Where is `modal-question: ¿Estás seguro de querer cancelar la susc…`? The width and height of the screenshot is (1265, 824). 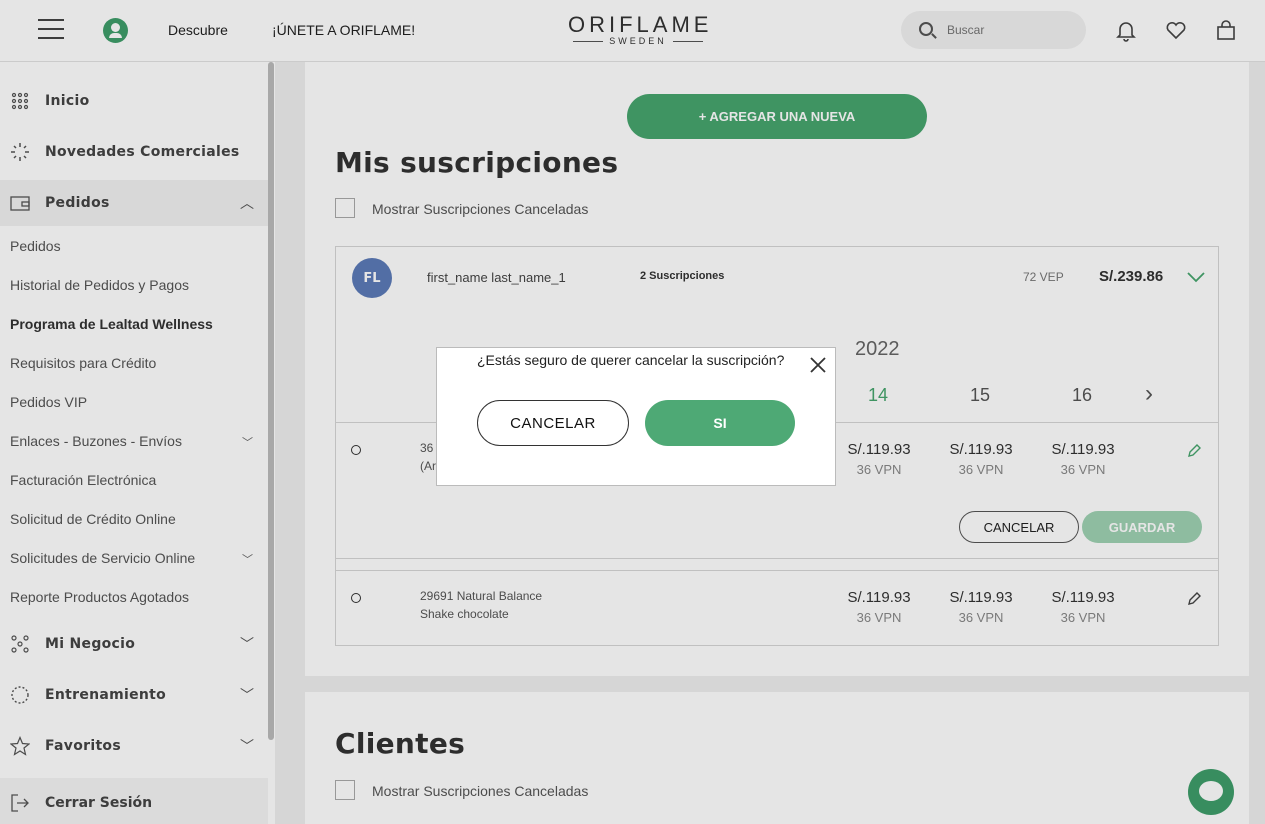 modal-question: ¿Estás seguro de querer cancelar la susc… is located at coordinates (631, 360).